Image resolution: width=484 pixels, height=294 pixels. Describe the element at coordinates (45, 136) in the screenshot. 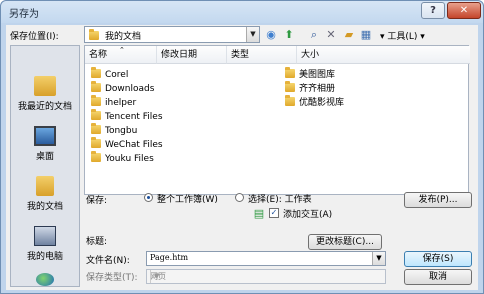

I see `desktop-icon` at that location.